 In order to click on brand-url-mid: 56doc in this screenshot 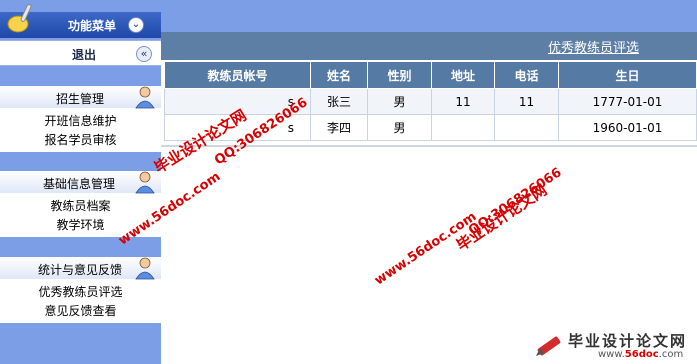, I will do `click(641, 354)`.